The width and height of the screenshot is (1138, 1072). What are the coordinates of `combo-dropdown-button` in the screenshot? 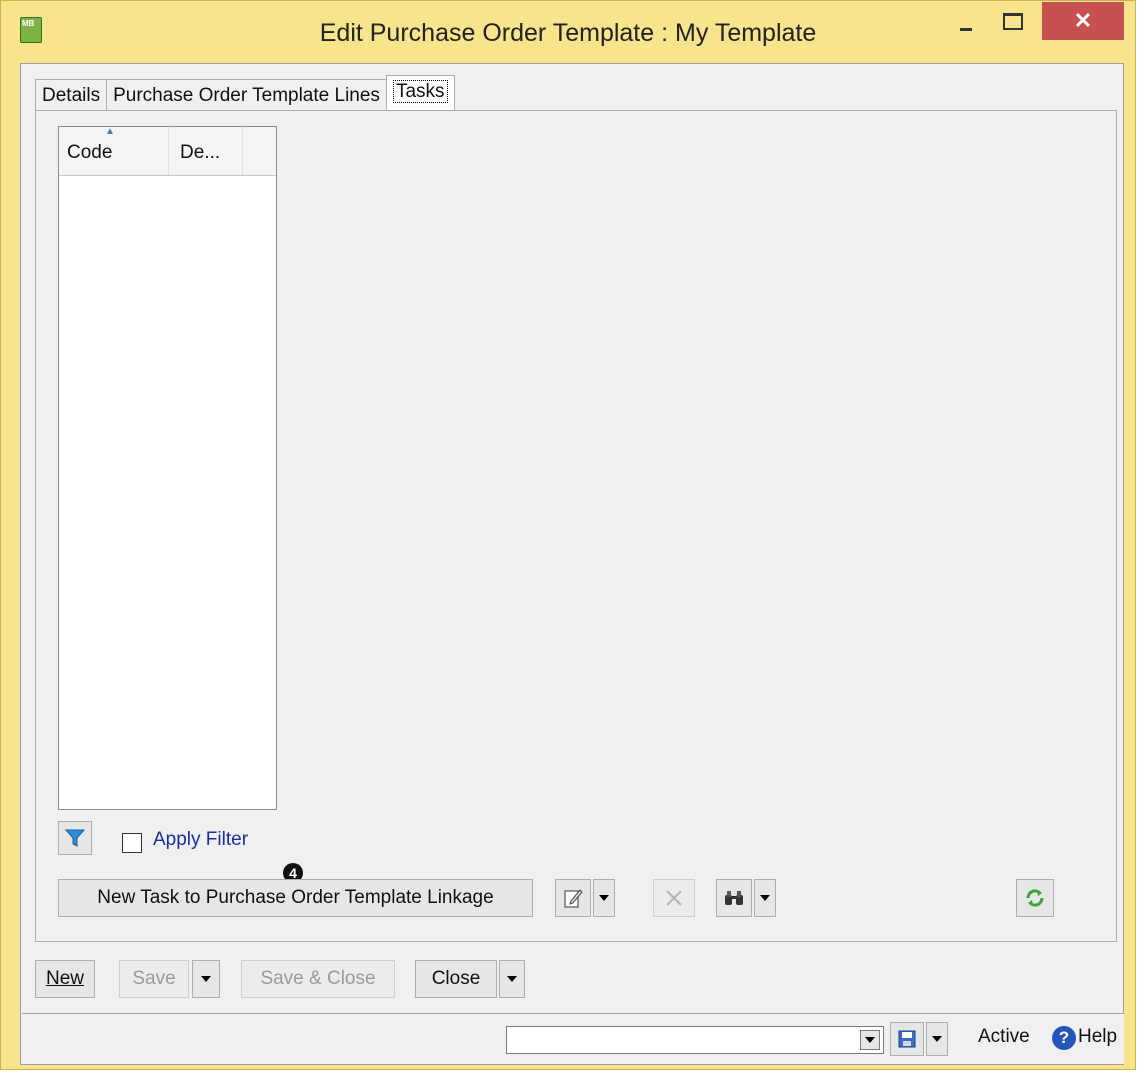 It's located at (870, 1040).